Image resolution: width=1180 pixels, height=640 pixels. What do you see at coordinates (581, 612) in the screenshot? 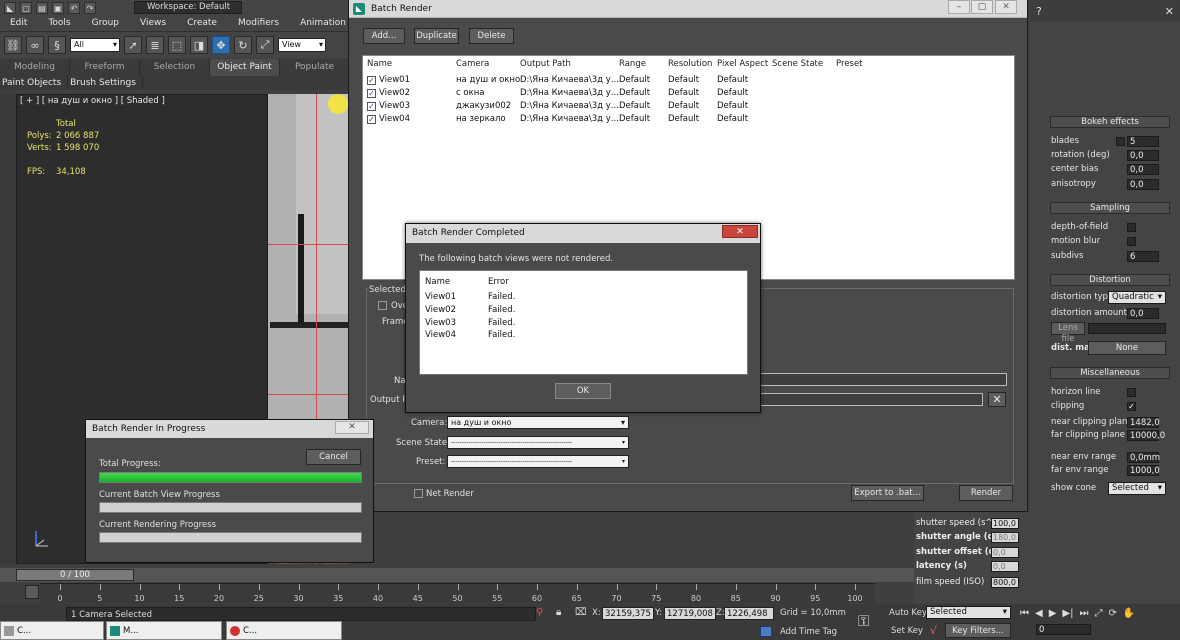
I see `absolute-mode-icon: ⌧` at bounding box center [581, 612].